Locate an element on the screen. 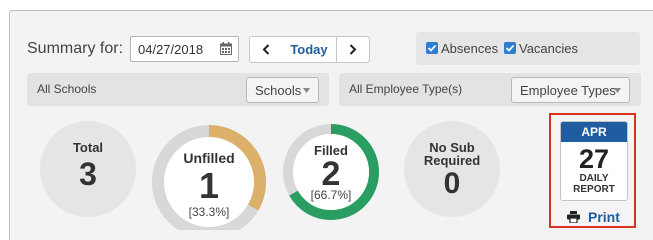 This screenshot has width=653, height=240. report-month: APR is located at coordinates (594, 132).